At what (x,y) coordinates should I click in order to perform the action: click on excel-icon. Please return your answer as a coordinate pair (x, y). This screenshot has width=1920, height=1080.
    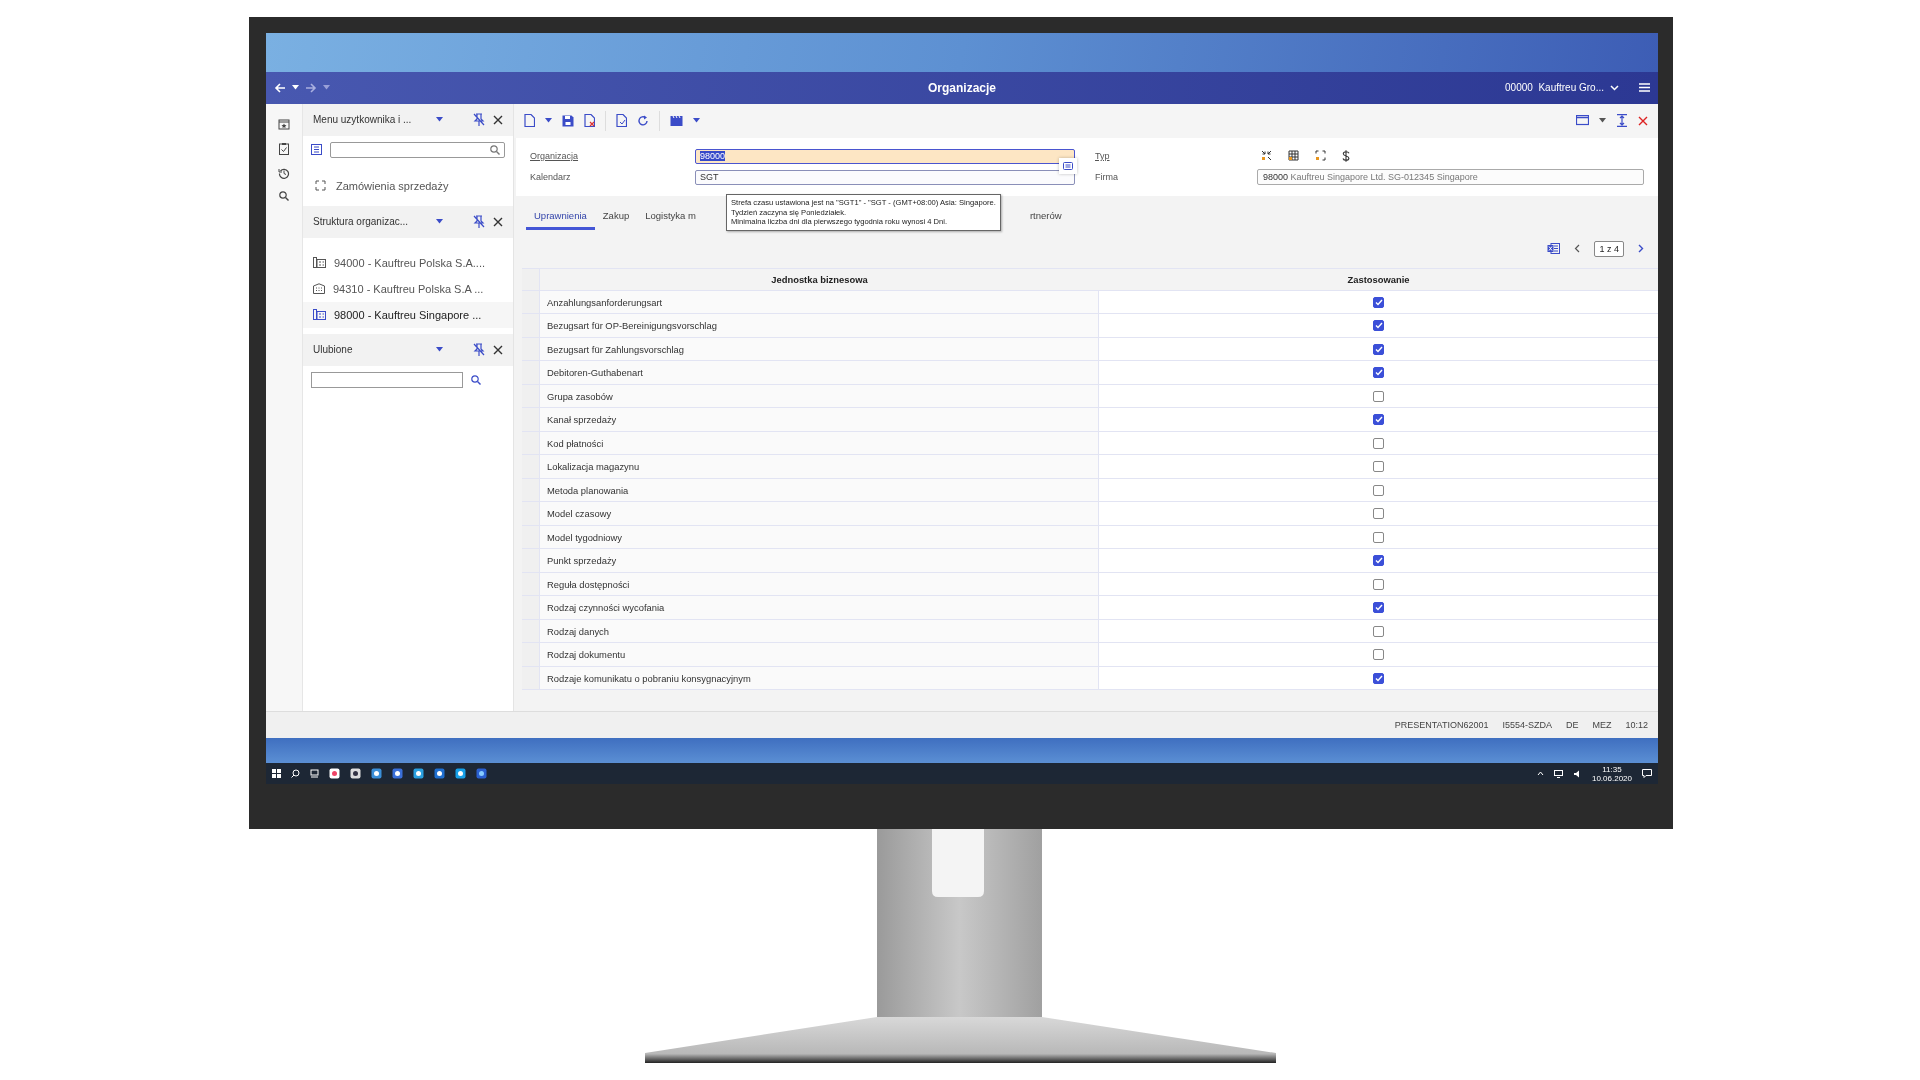
    Looking at the image, I should click on (1554, 249).